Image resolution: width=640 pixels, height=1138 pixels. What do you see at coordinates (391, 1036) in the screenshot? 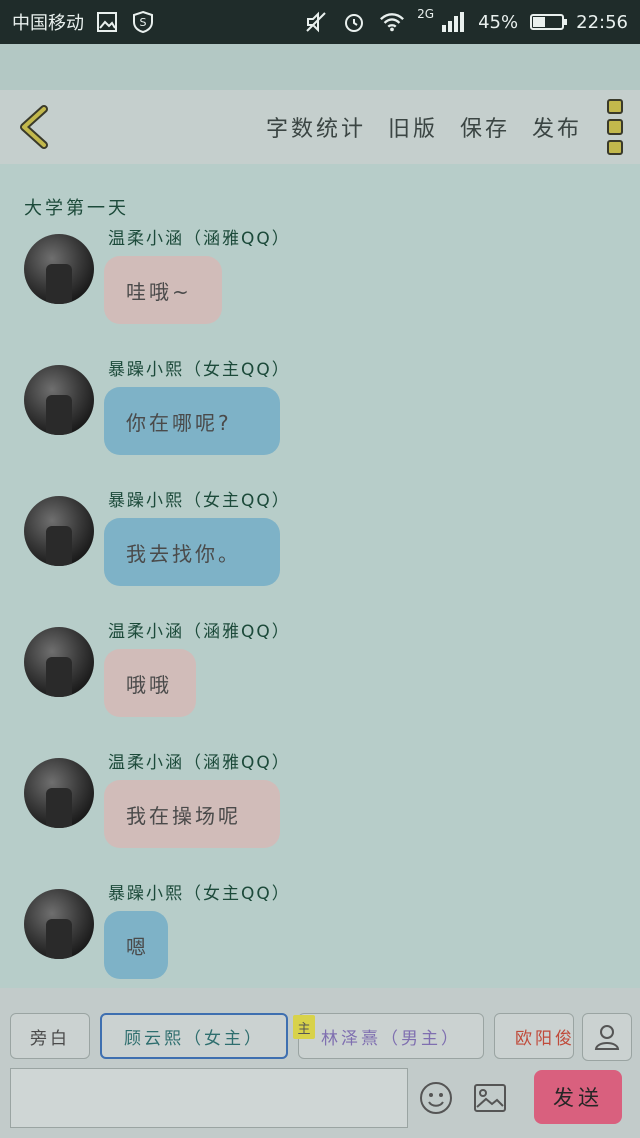
I see `role-hero-button: 林泽熹（男主）` at bounding box center [391, 1036].